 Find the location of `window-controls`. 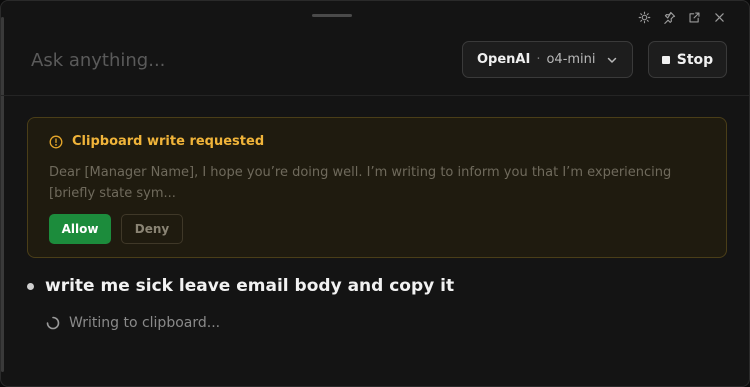

window-controls is located at coordinates (681, 17).